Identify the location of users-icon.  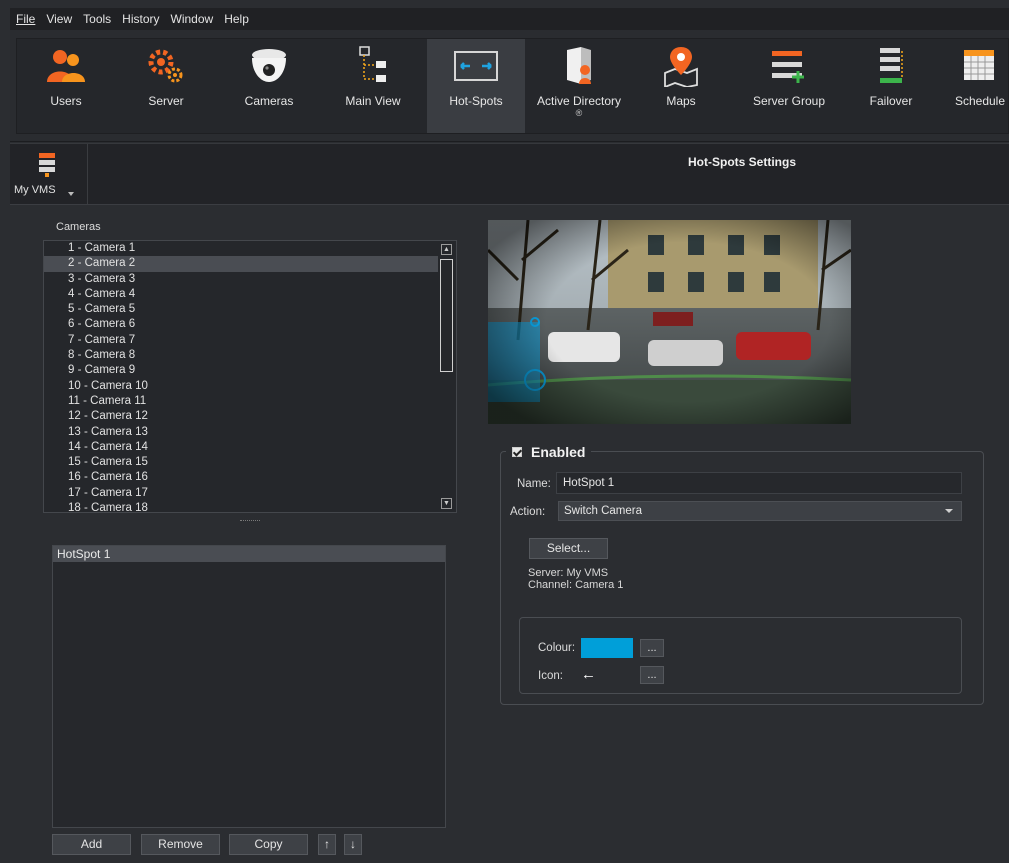
(66, 66).